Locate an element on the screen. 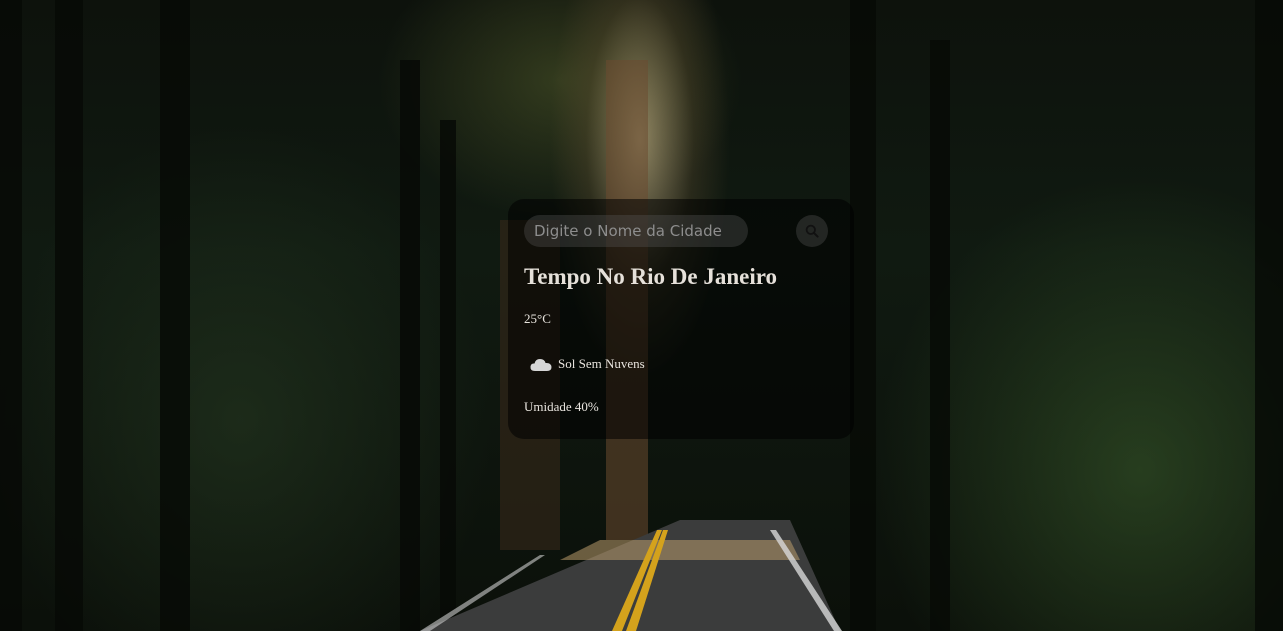 The height and width of the screenshot is (631, 1283). temperature-value: 25°C is located at coordinates (537, 318).